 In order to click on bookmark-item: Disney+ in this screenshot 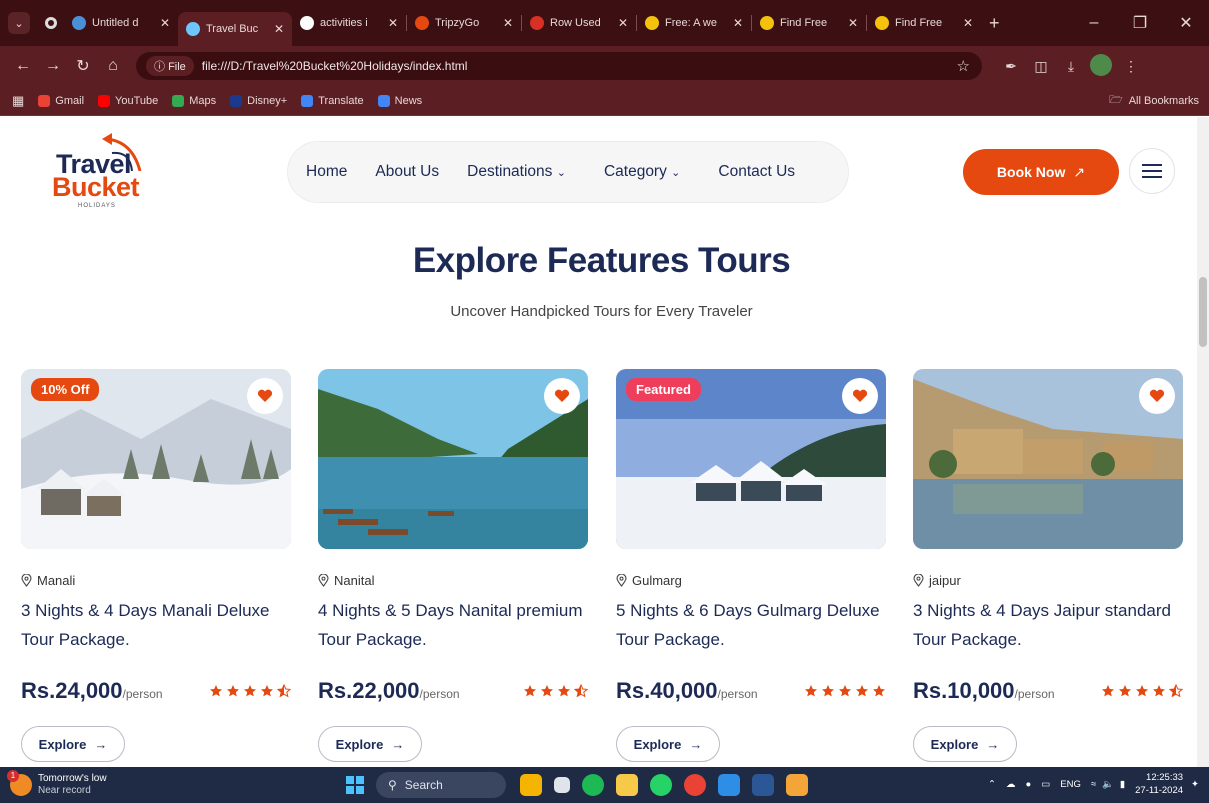, I will do `click(258, 100)`.